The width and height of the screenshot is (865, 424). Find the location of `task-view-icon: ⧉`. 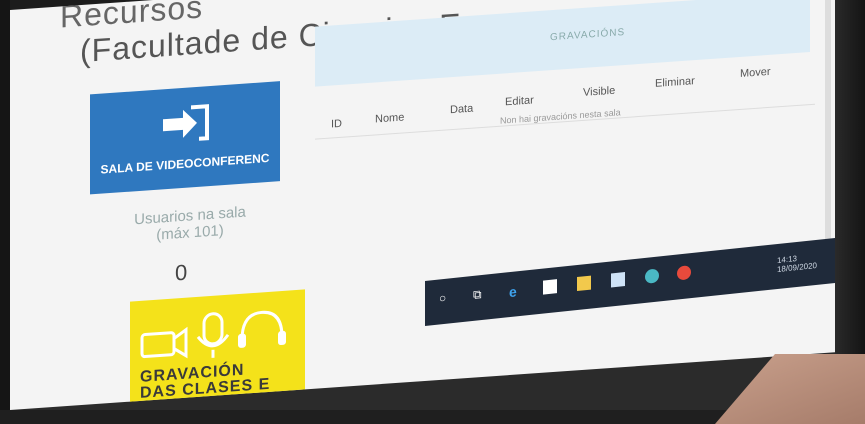

task-view-icon: ⧉ is located at coordinates (480, 294).